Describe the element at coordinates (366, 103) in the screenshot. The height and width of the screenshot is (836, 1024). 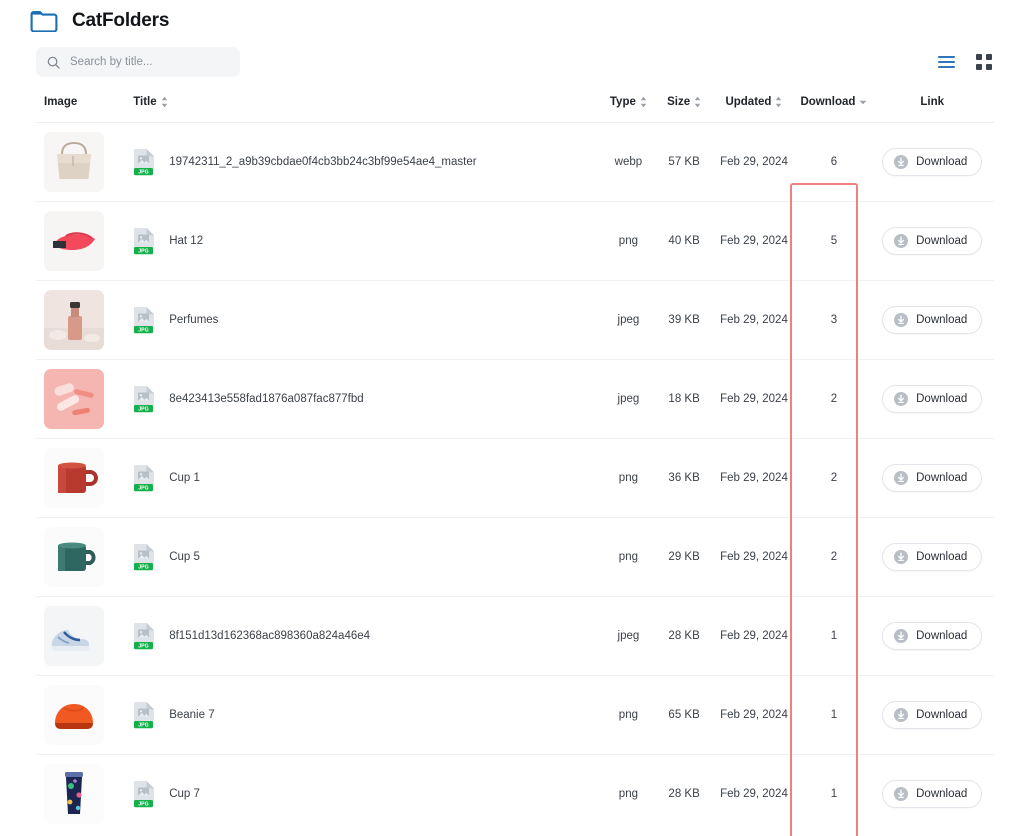
I see `column-header-title: Title` at that location.